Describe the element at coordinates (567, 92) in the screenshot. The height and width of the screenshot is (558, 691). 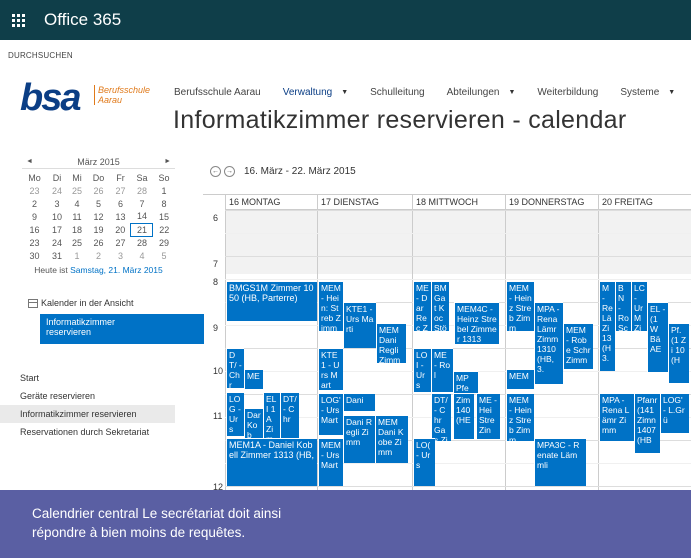
I see `topnav-item-weiterbildung: Weiterbildung` at that location.